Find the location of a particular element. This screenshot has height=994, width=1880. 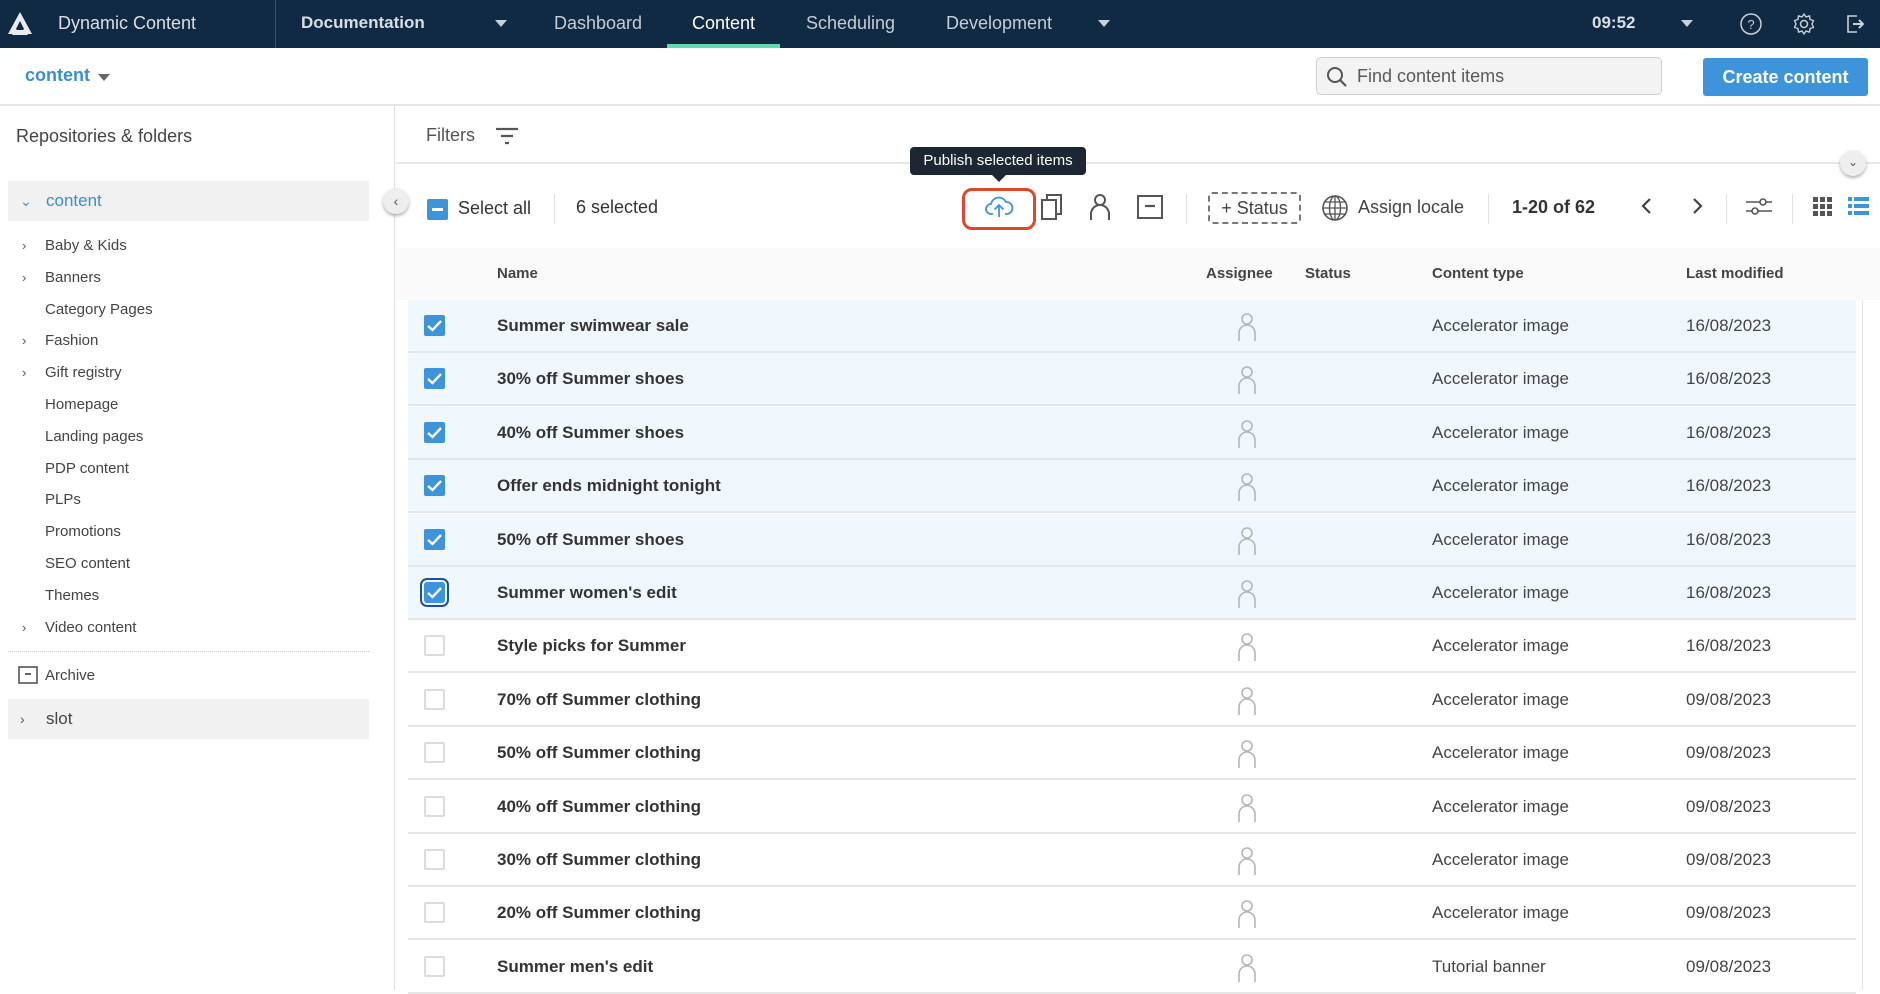

repository-dropdown-caret-icon is located at coordinates (104, 77).